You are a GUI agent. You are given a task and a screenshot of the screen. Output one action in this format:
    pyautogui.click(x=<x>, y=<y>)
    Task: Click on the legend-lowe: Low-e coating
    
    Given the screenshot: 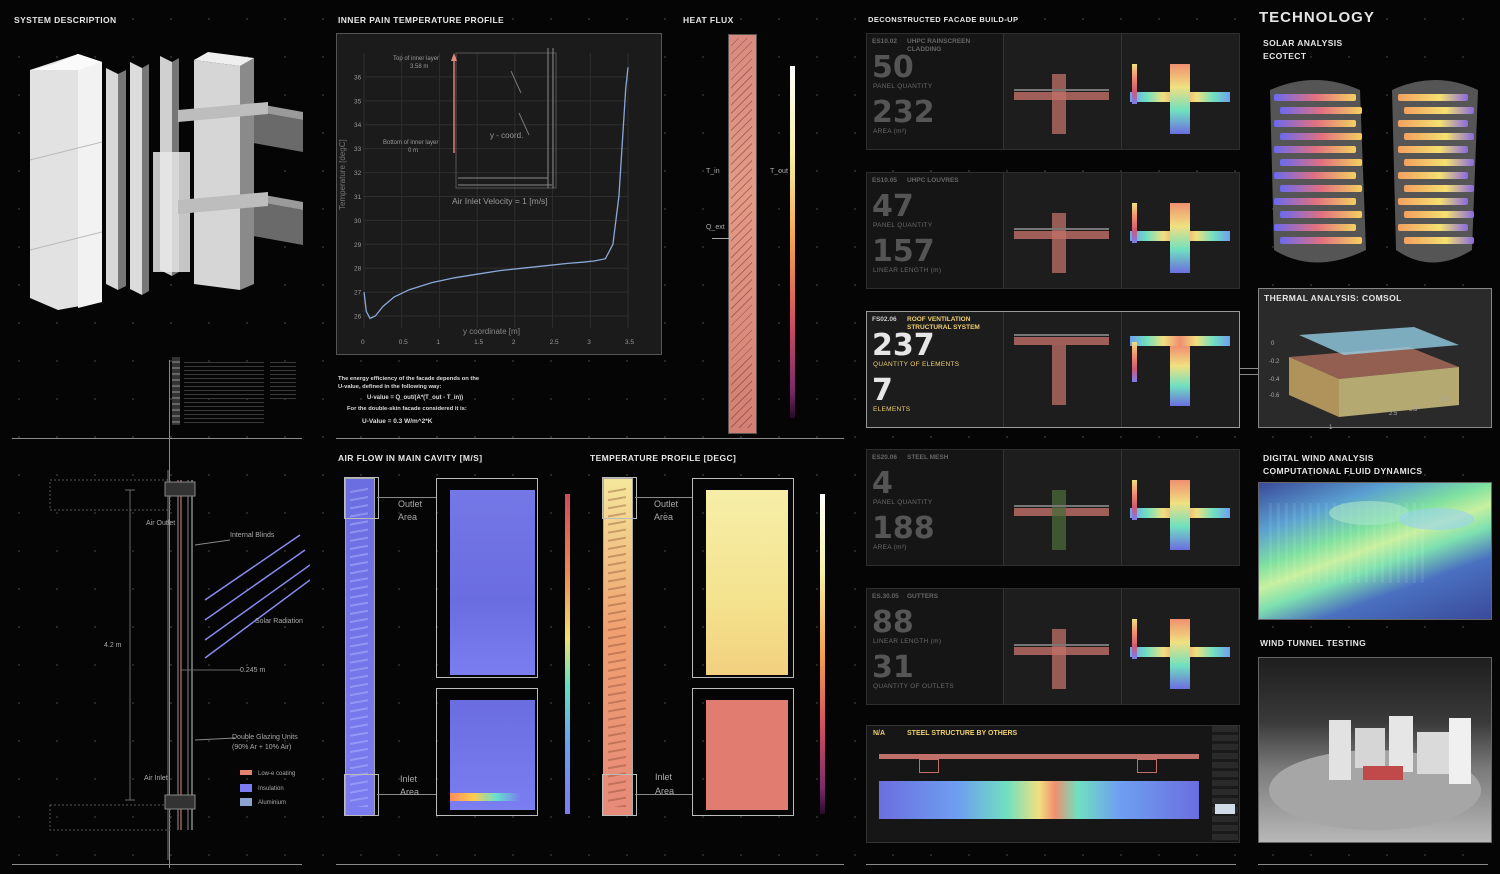 What is the action you would take?
    pyautogui.click(x=277, y=774)
    